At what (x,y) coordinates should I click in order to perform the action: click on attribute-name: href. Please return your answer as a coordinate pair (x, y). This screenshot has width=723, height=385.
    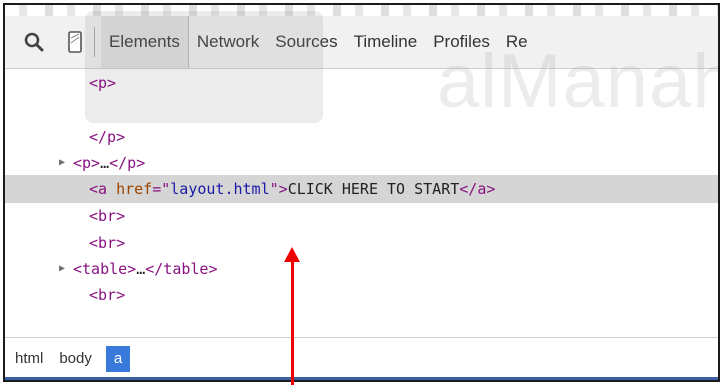
    Looking at the image, I should click on (134, 189).